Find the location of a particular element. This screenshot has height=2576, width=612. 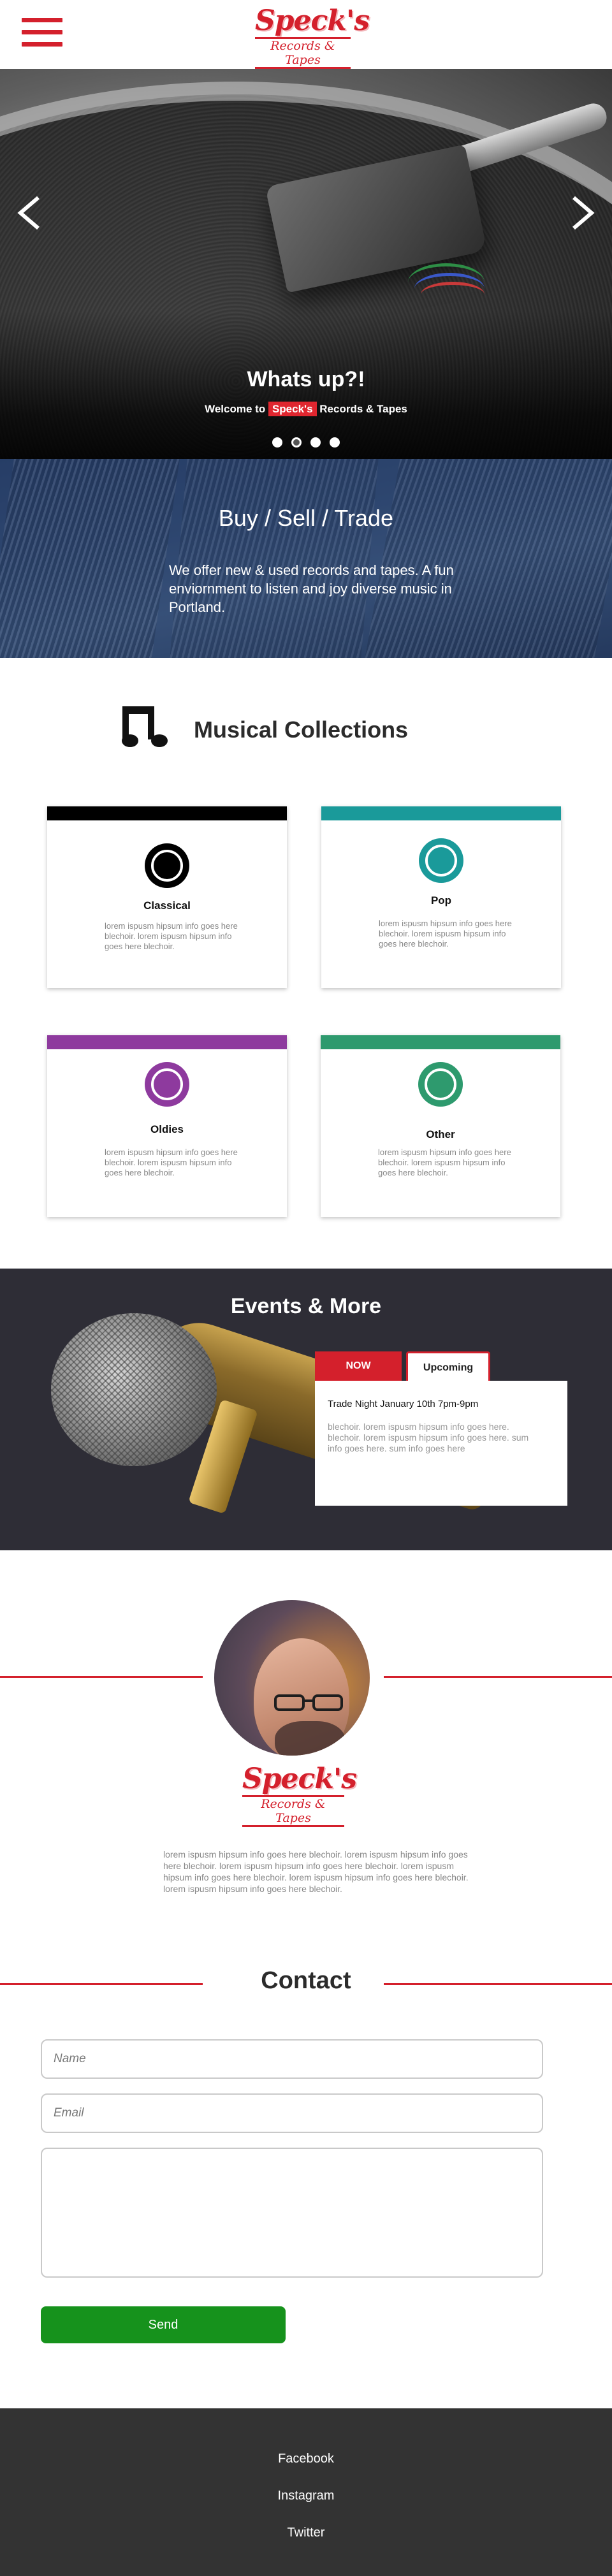

site-header: Speck's Records & Tapes is located at coordinates (306, 34).